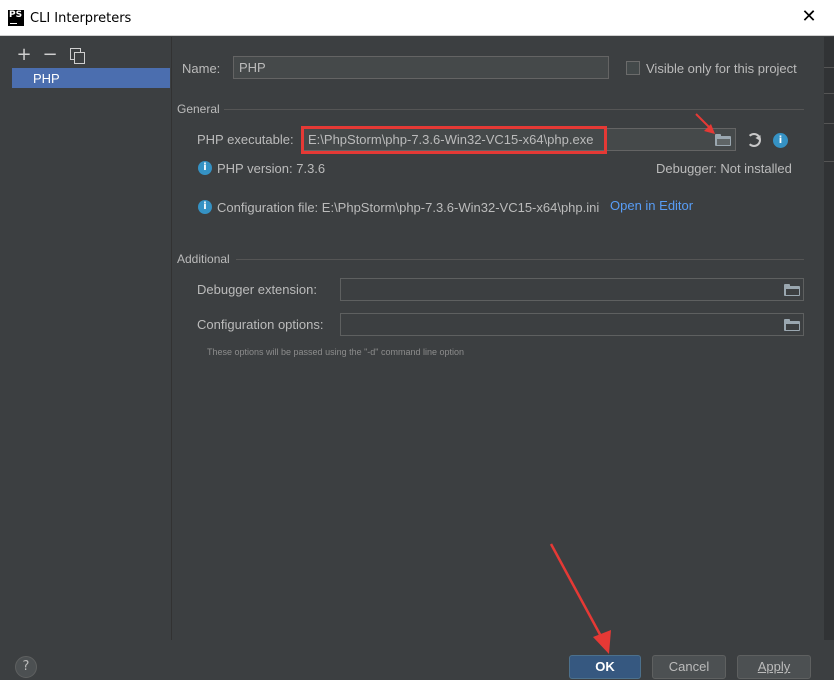 The height and width of the screenshot is (680, 834). What do you see at coordinates (605, 667) in the screenshot?
I see `ok-button: OK` at bounding box center [605, 667].